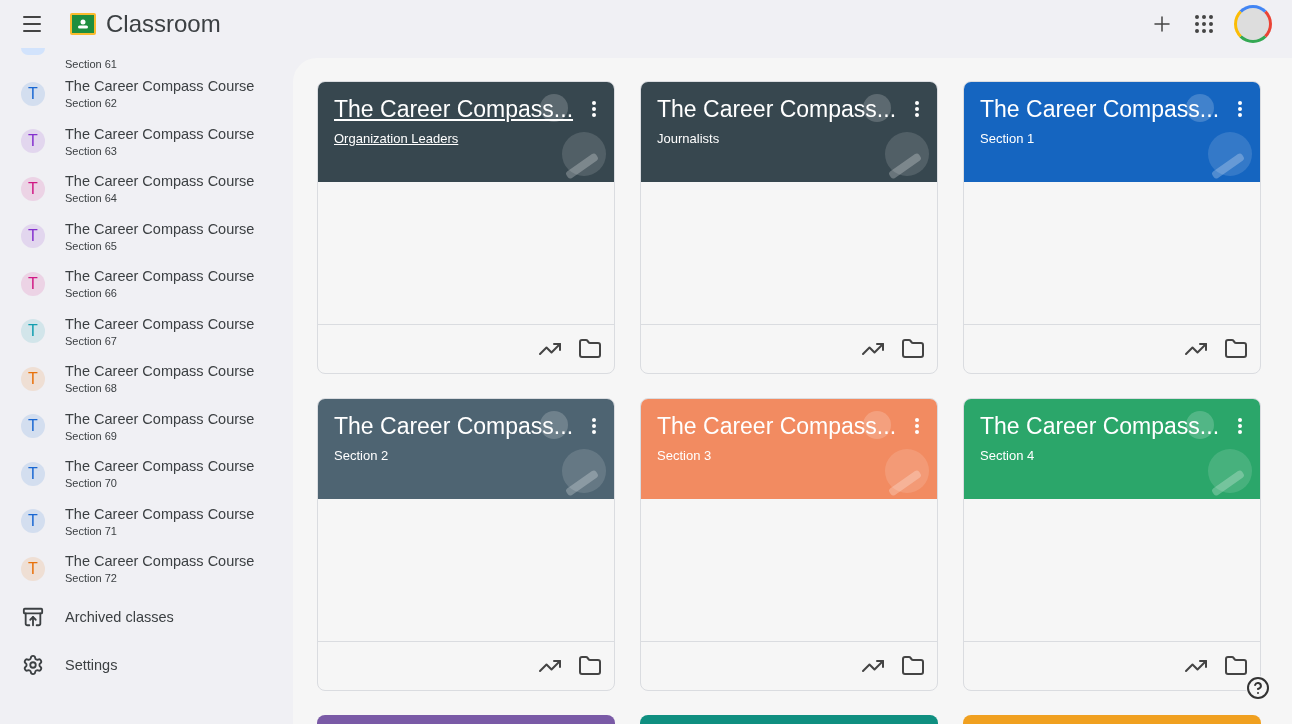 Image resolution: width=1292 pixels, height=724 pixels. What do you see at coordinates (33, 617) in the screenshot?
I see `archive-icon` at bounding box center [33, 617].